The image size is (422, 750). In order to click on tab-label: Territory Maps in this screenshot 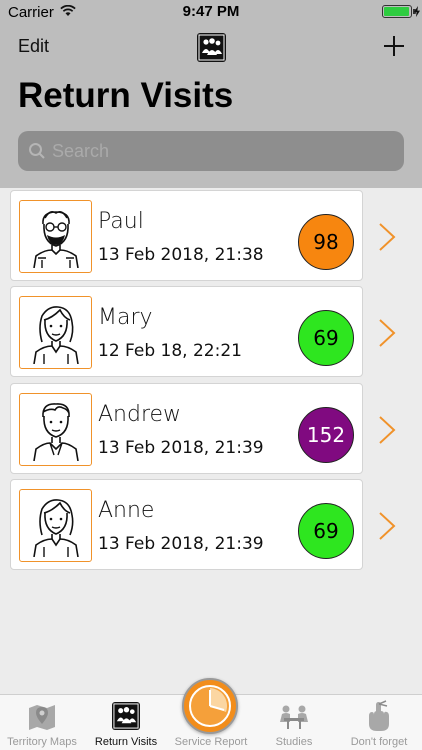, I will do `click(42, 742)`.